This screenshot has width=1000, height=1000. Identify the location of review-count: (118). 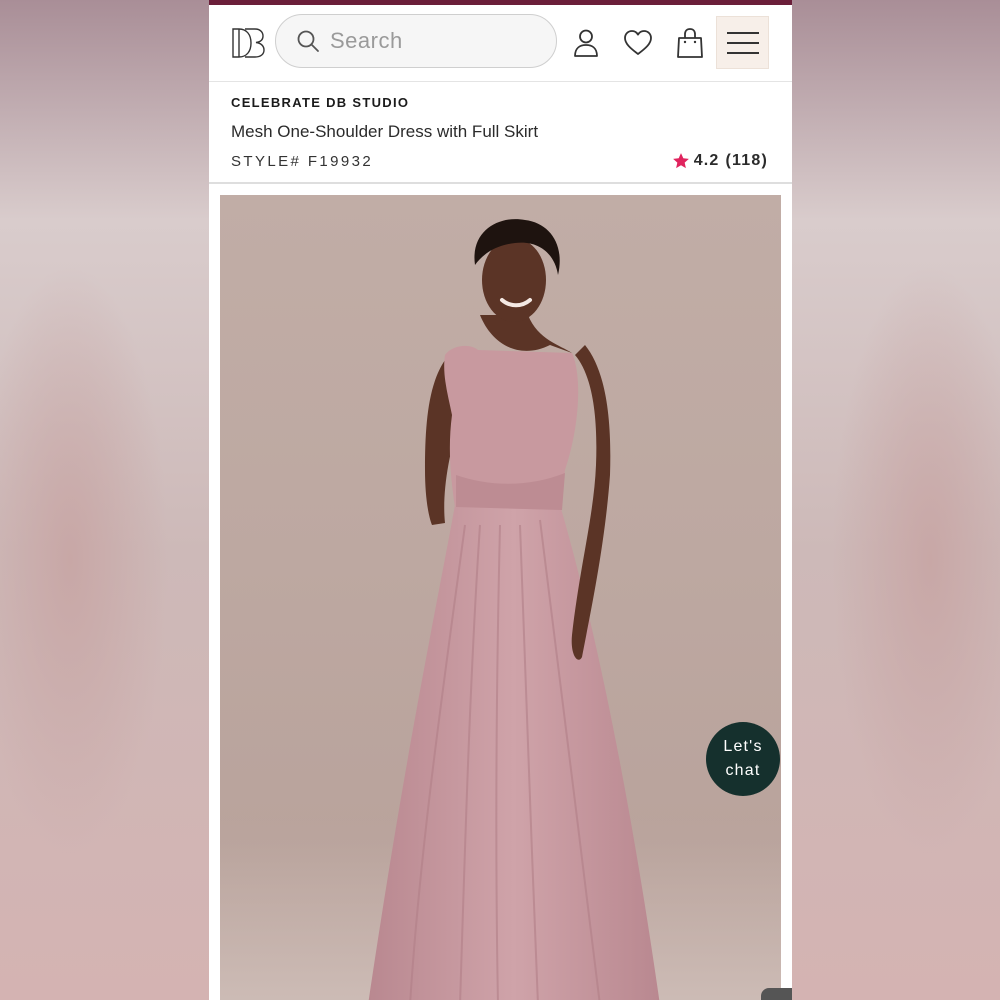
(746, 160).